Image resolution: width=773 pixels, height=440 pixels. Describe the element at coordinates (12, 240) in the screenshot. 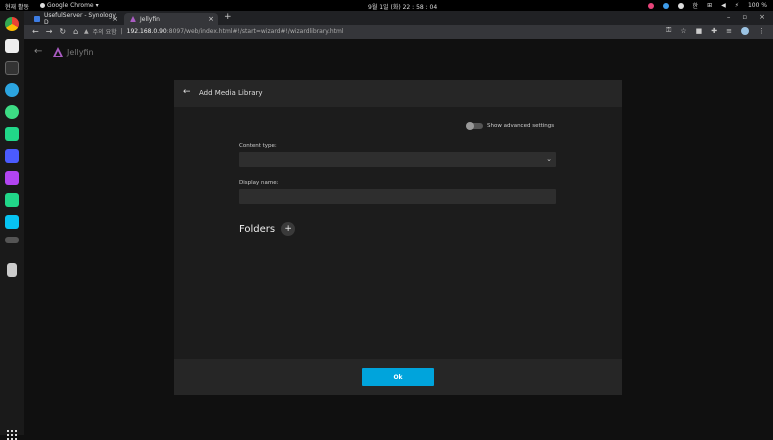

I see `vim-launcher-icon` at that location.